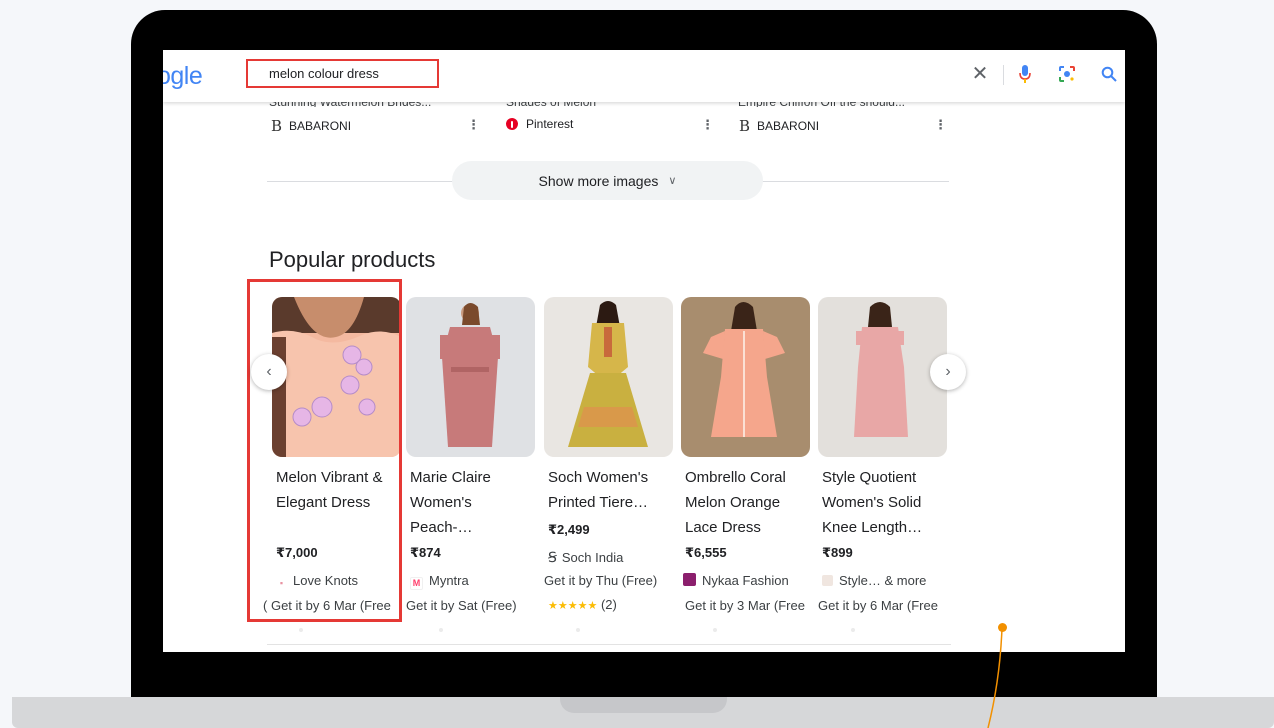 The image size is (1274, 728). Describe the element at coordinates (1002, 627) in the screenshot. I see `annotation-dot` at that location.